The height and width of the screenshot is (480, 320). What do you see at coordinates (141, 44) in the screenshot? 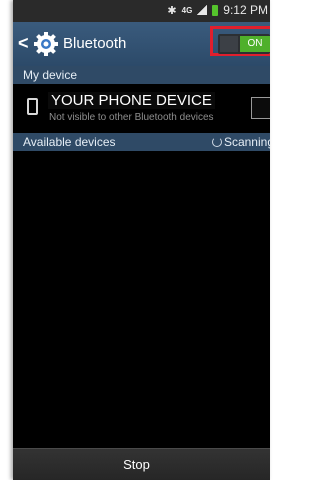
I see `action-bar: < Bluetooth ON` at bounding box center [141, 44].